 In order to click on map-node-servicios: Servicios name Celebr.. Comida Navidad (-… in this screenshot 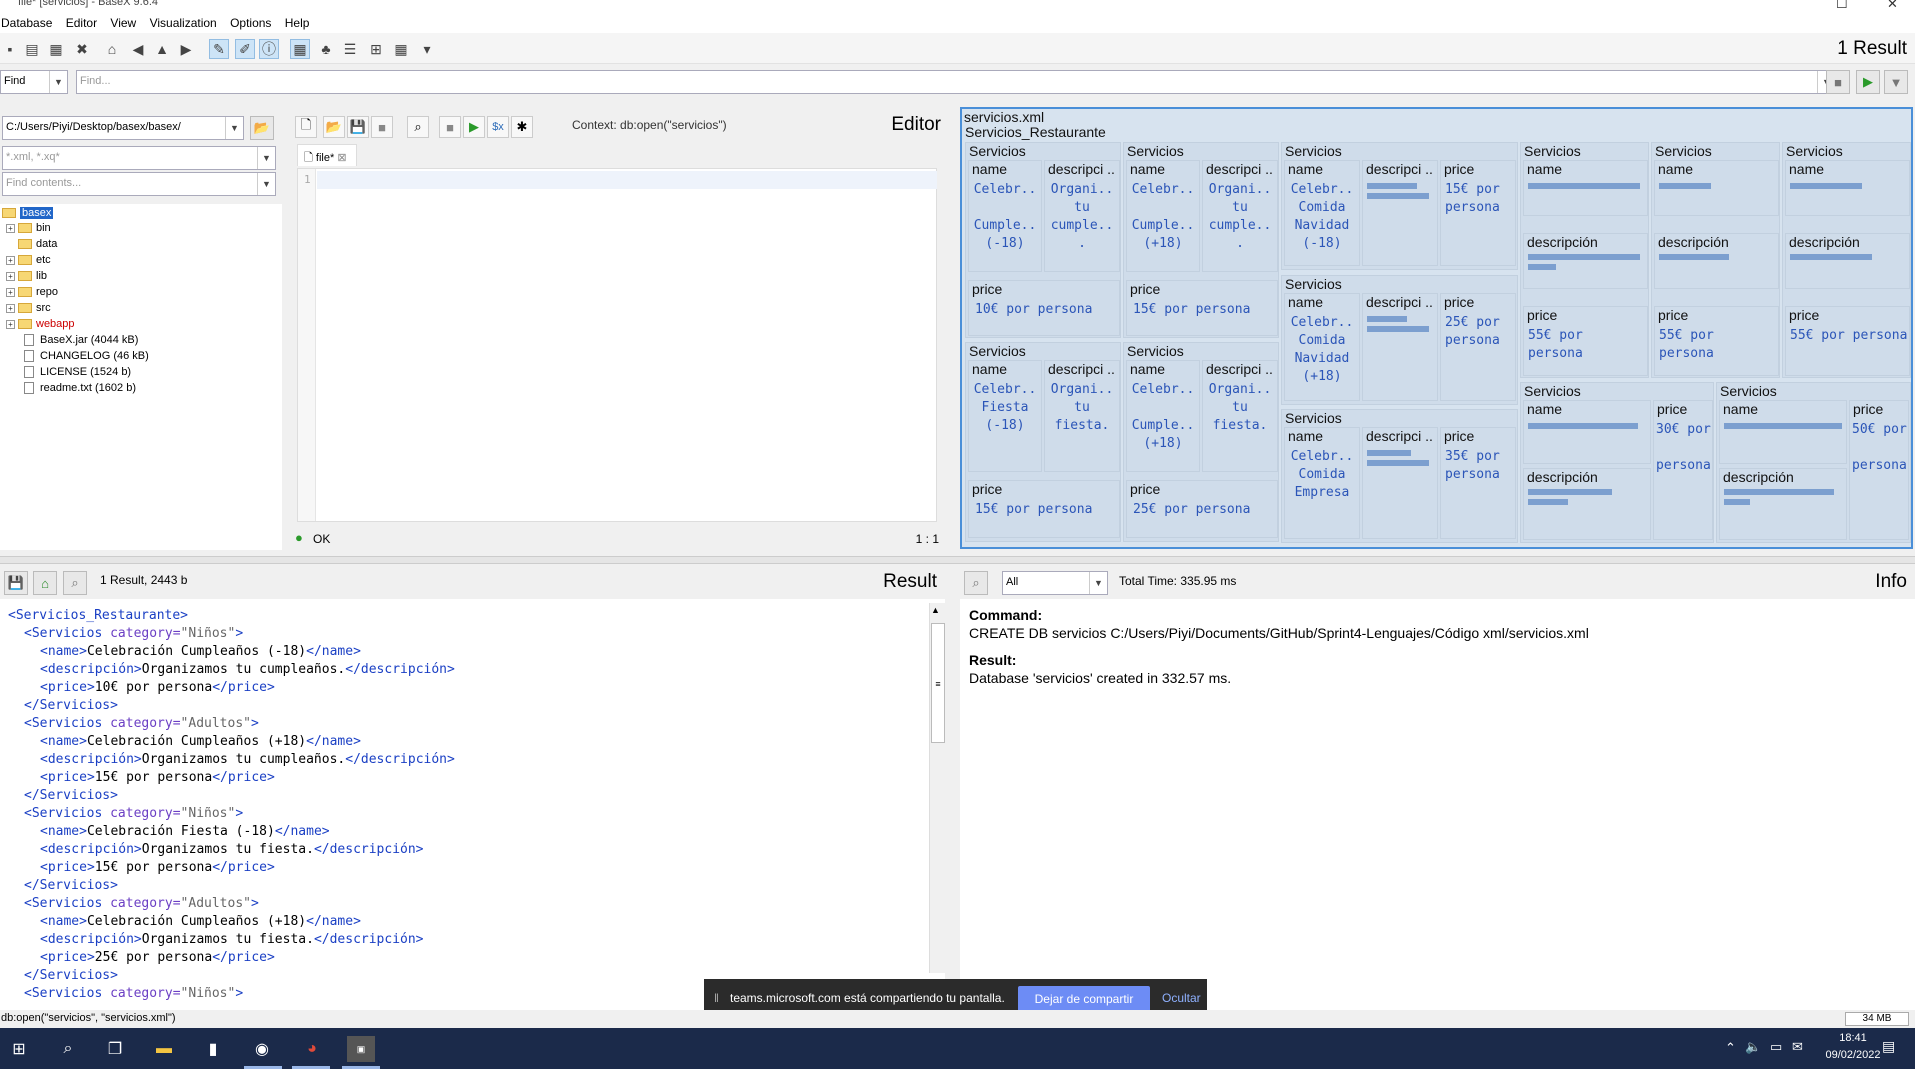, I will do `click(1399, 206)`.